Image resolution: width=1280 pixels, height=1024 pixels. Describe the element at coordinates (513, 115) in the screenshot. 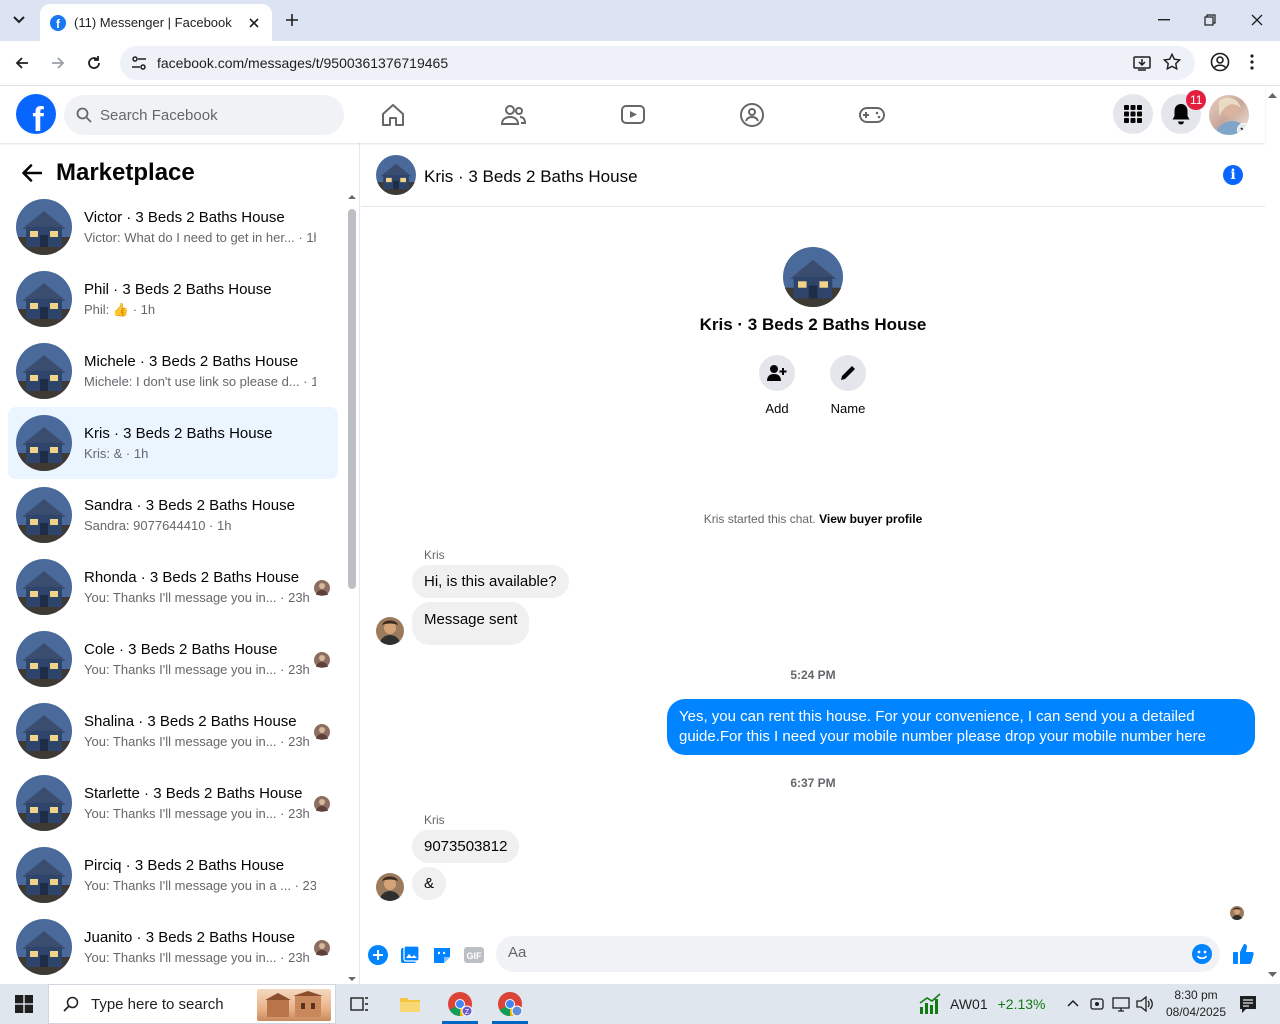

I see `friends-nav-icon` at that location.